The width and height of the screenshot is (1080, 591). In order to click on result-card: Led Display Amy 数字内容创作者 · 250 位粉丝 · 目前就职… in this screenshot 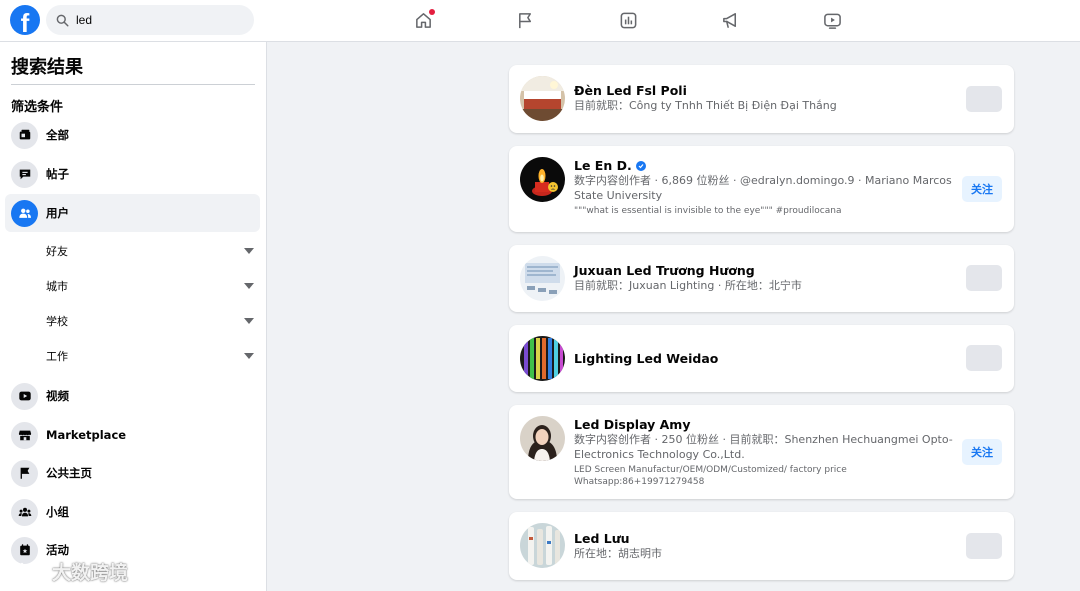, I will do `click(761, 452)`.